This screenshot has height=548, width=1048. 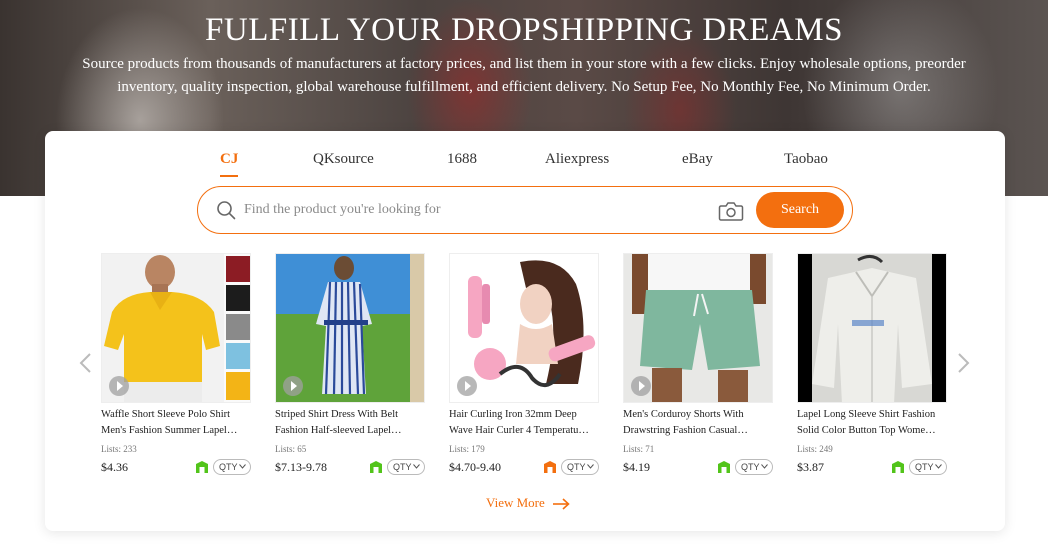 What do you see at coordinates (114, 467) in the screenshot?
I see `product-price: $4.36` at bounding box center [114, 467].